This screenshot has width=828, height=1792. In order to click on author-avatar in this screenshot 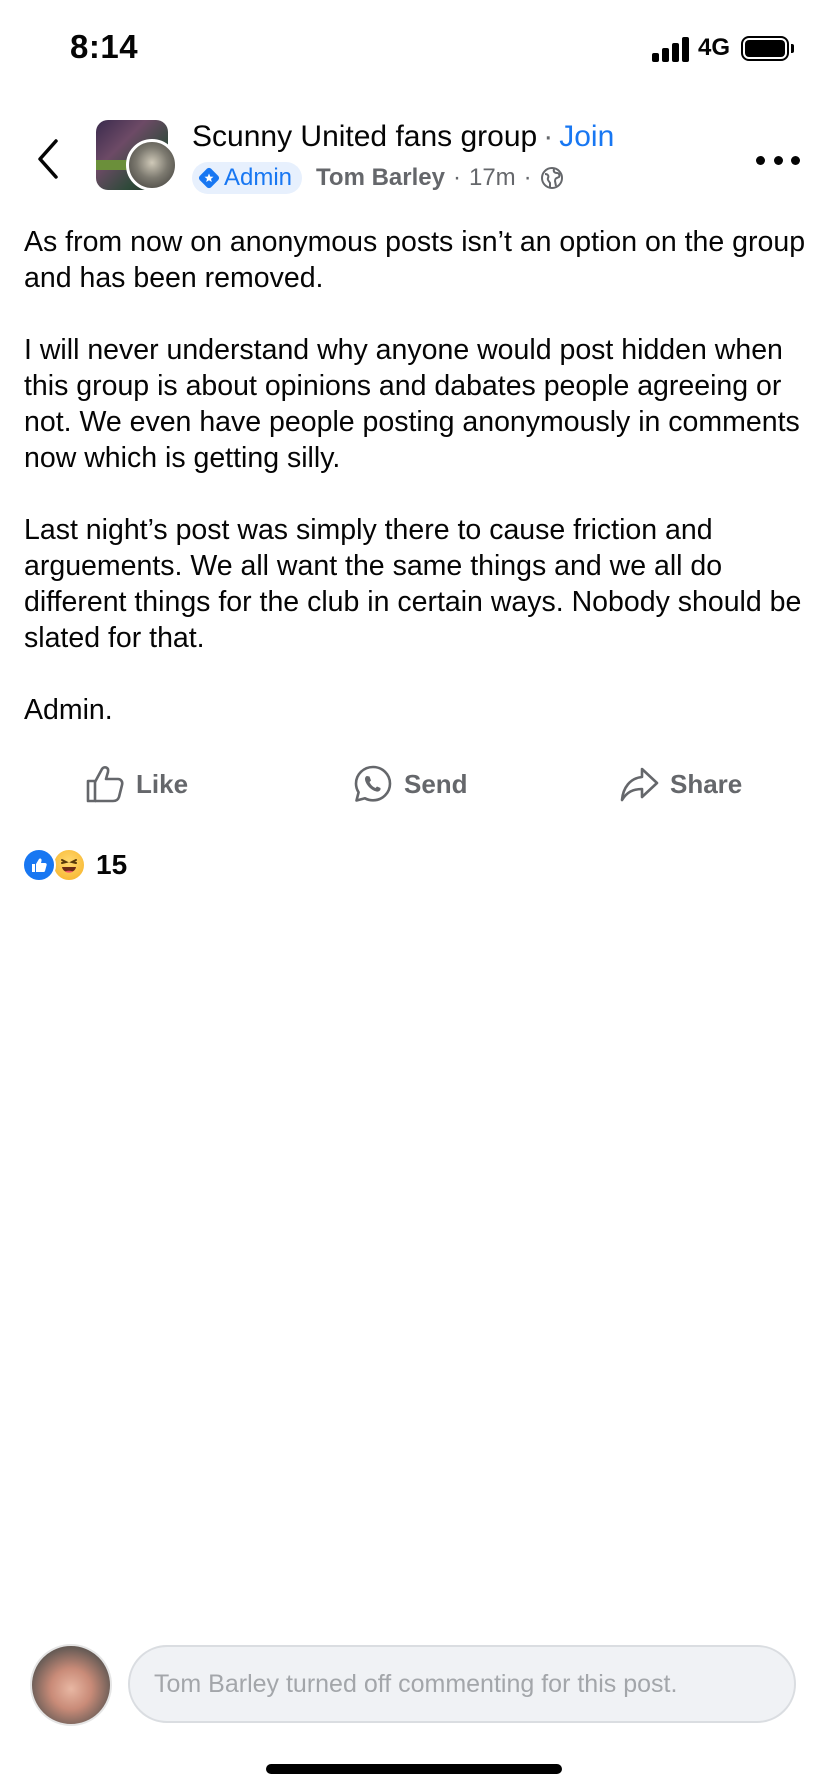, I will do `click(152, 165)`.